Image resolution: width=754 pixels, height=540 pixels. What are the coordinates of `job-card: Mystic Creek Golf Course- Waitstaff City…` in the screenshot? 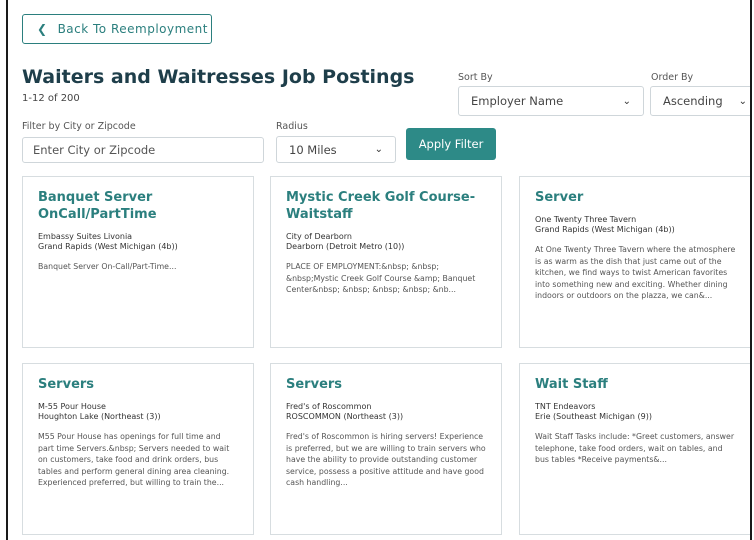 It's located at (386, 262).